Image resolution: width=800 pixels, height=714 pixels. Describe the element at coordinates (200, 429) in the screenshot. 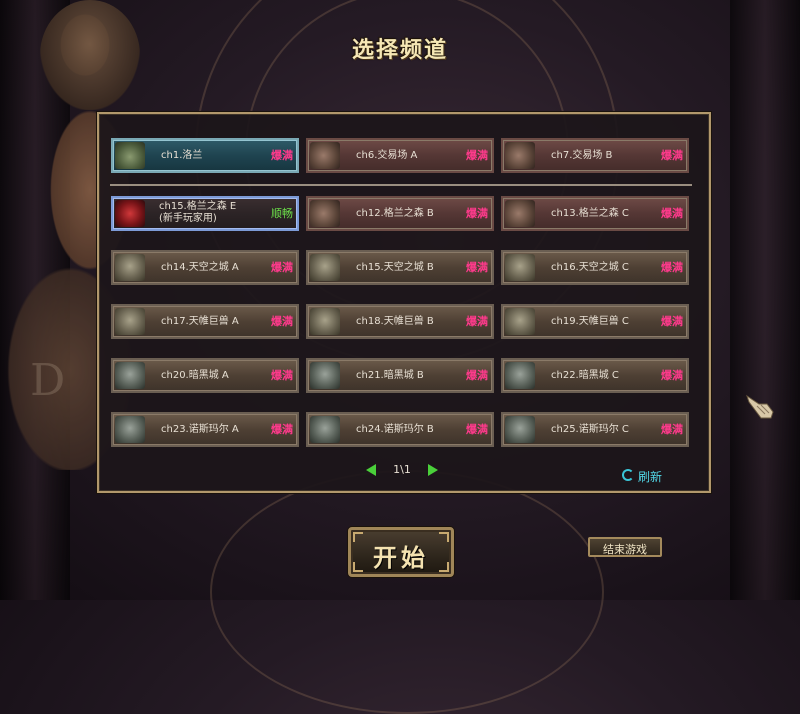

I see `channel-name: ch23.诺斯玛尔 A` at that location.